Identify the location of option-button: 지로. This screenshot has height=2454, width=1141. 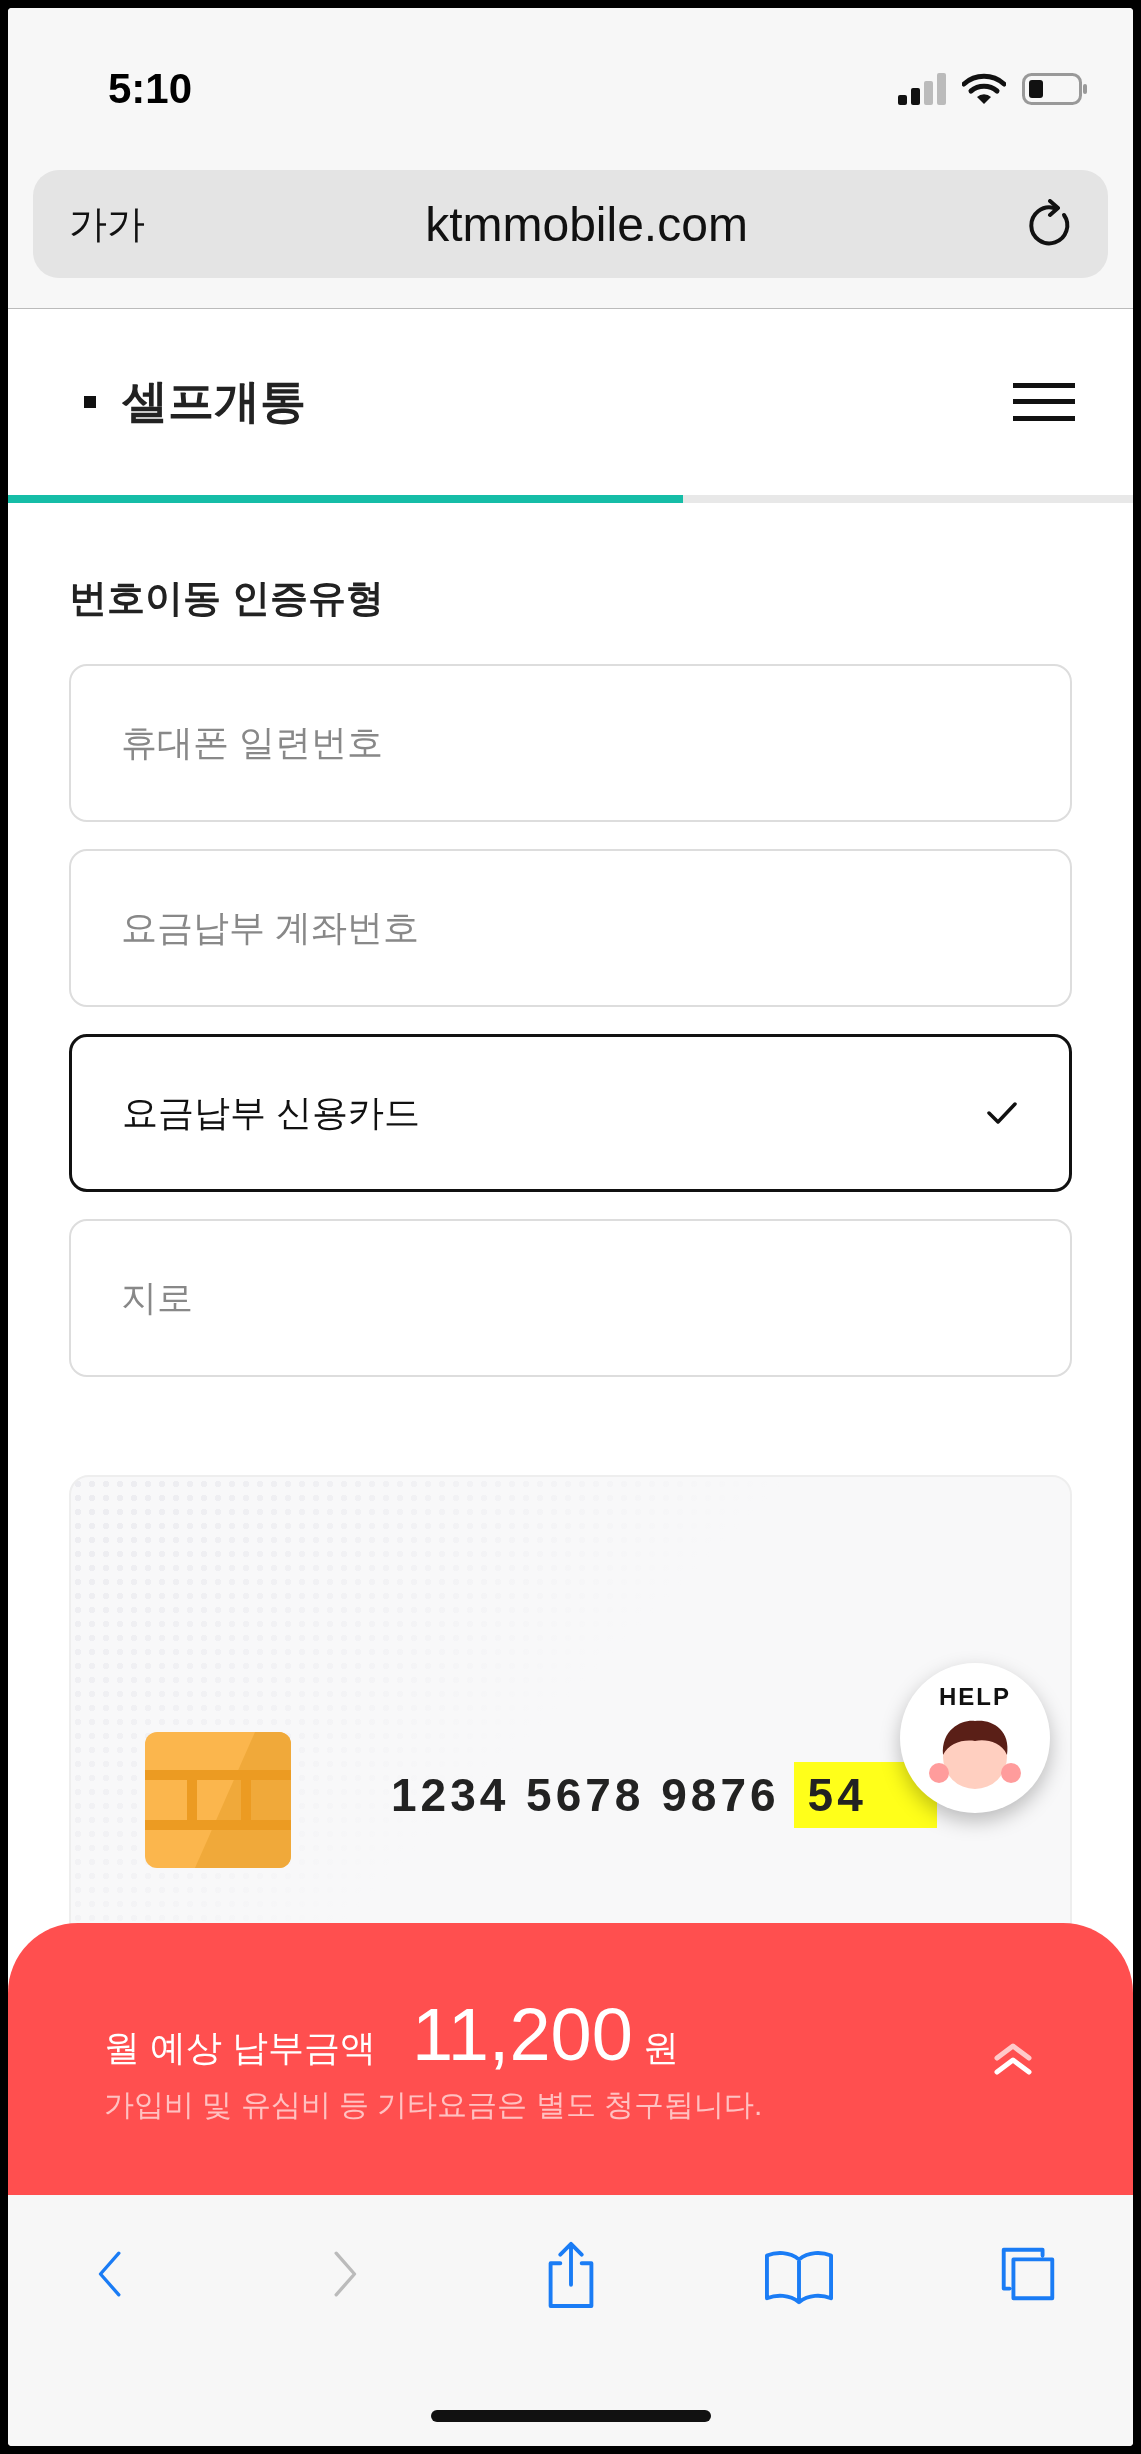
(570, 1298).